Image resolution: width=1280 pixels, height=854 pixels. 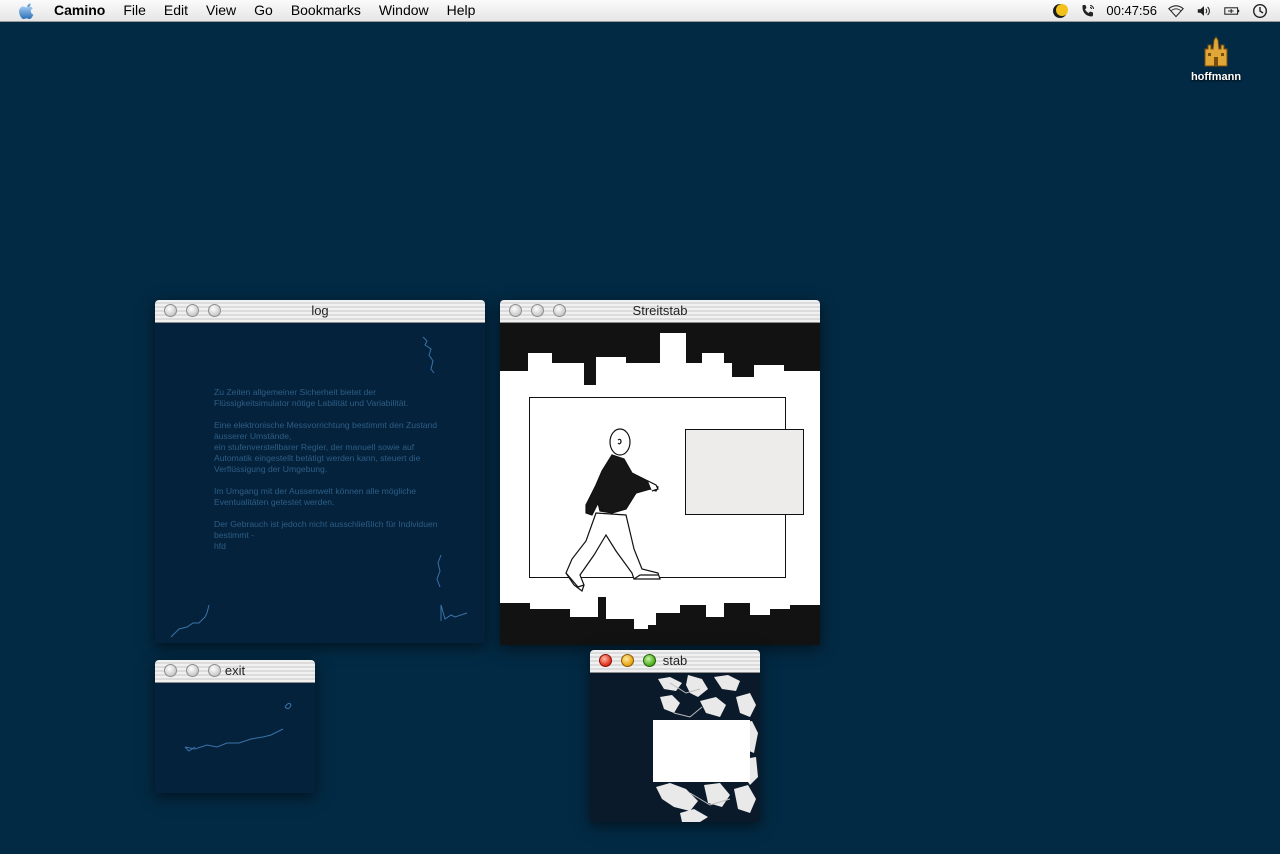 What do you see at coordinates (176, 10) in the screenshot?
I see `menu-edit: Edit` at bounding box center [176, 10].